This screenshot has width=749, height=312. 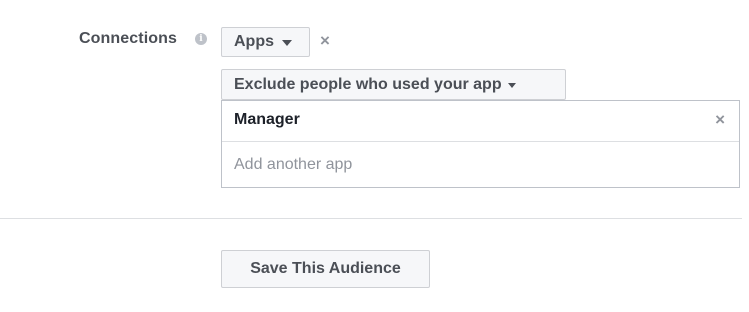 I want to click on selected-app-row: Manager ×, so click(x=480, y=121).